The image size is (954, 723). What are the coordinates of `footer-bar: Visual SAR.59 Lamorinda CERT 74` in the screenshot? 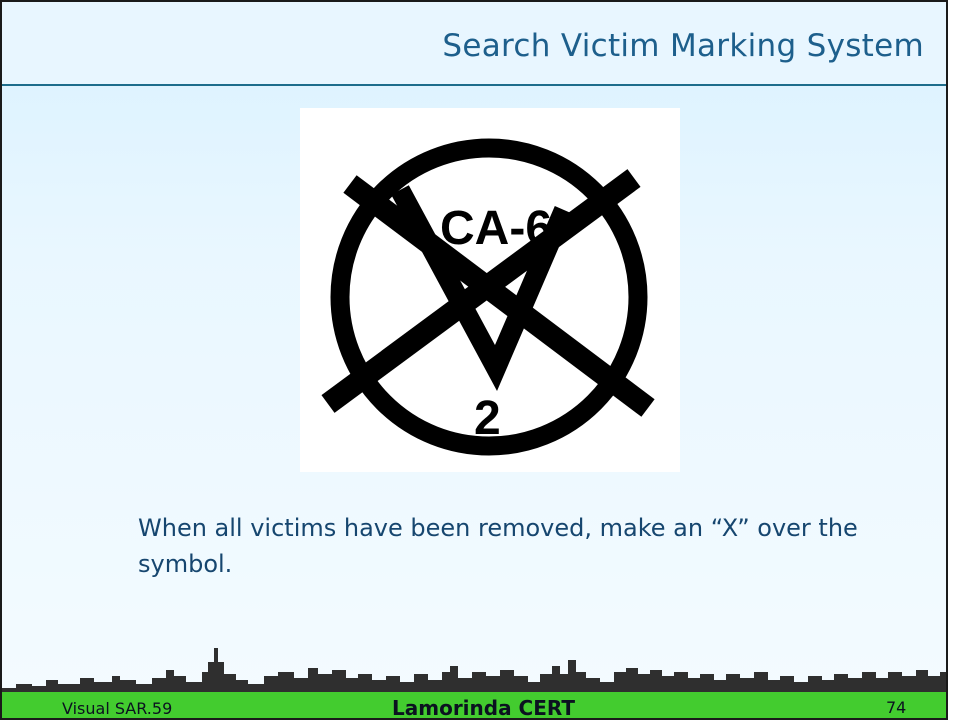 It's located at (474, 706).